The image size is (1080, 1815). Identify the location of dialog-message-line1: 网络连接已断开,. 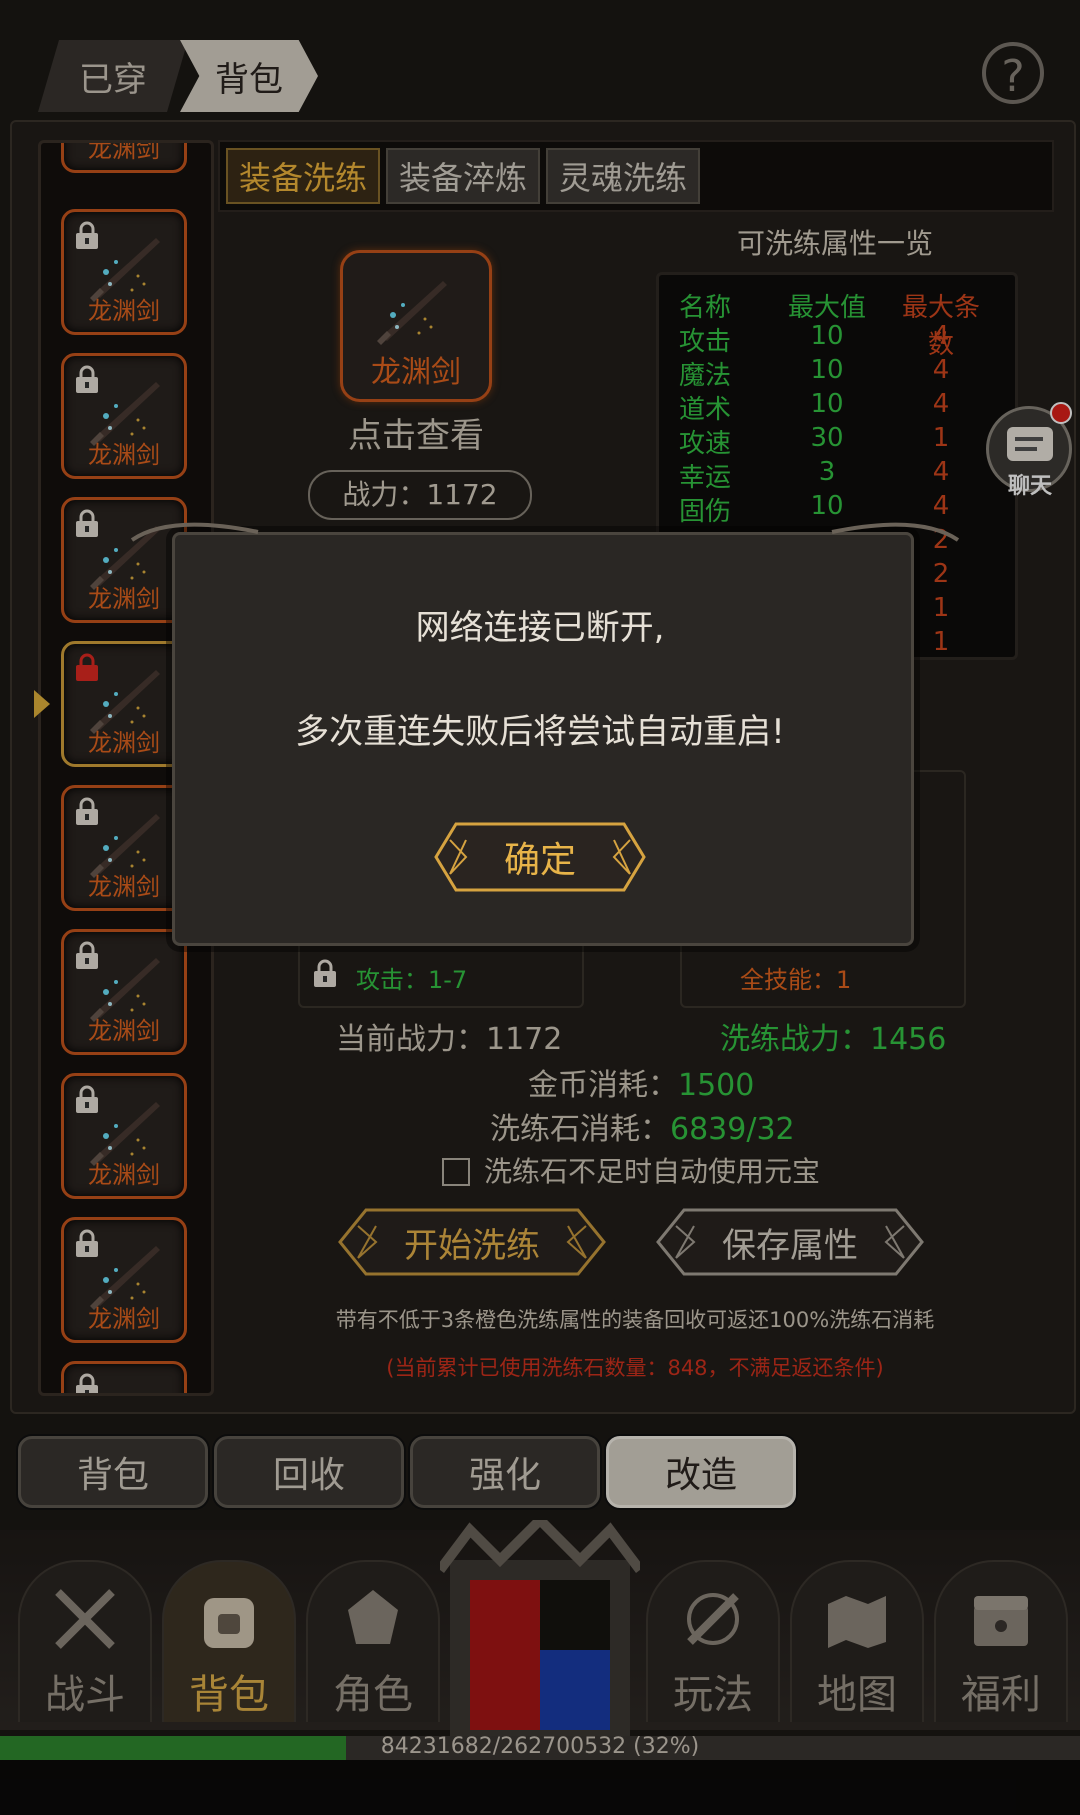
(540, 628).